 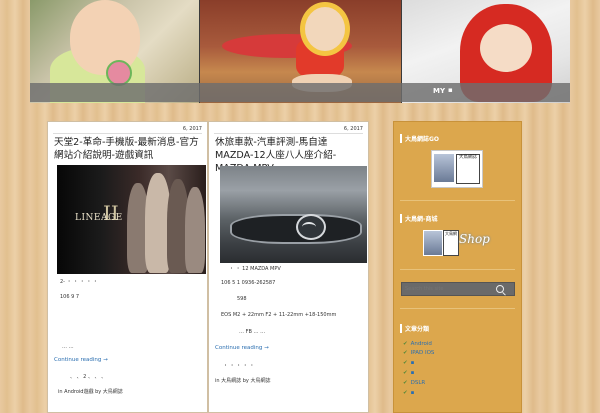 I want to click on mazda-logo-wing, so click(x=309, y=227).